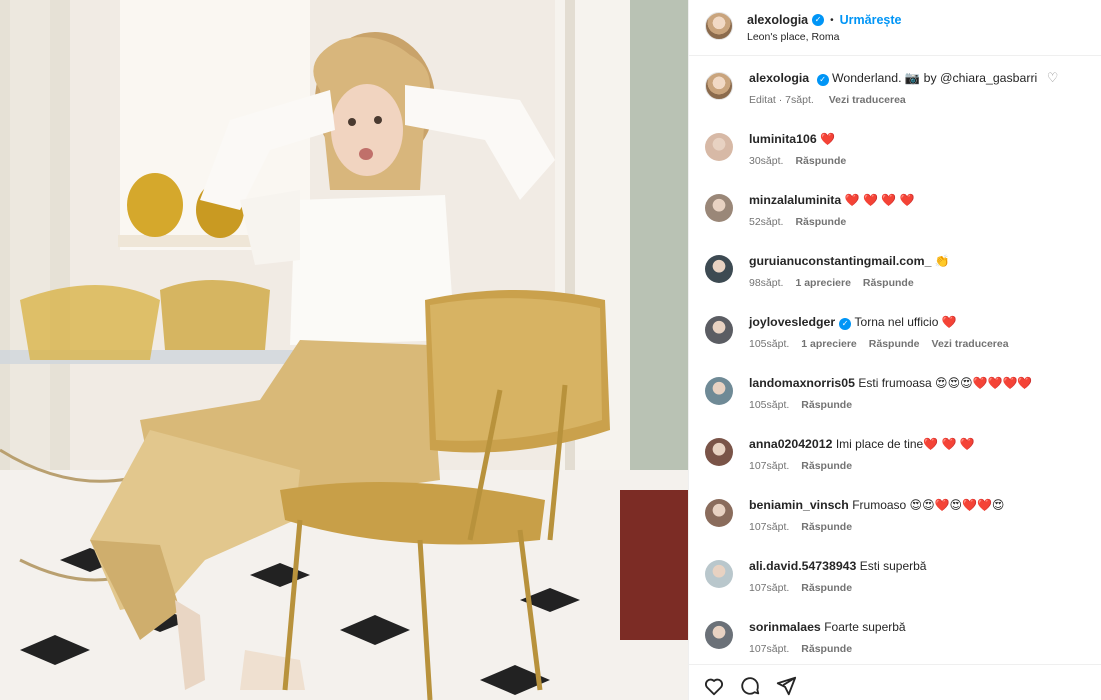 The width and height of the screenshot is (1101, 700). I want to click on comment-author: anna02042012, so click(790, 444).